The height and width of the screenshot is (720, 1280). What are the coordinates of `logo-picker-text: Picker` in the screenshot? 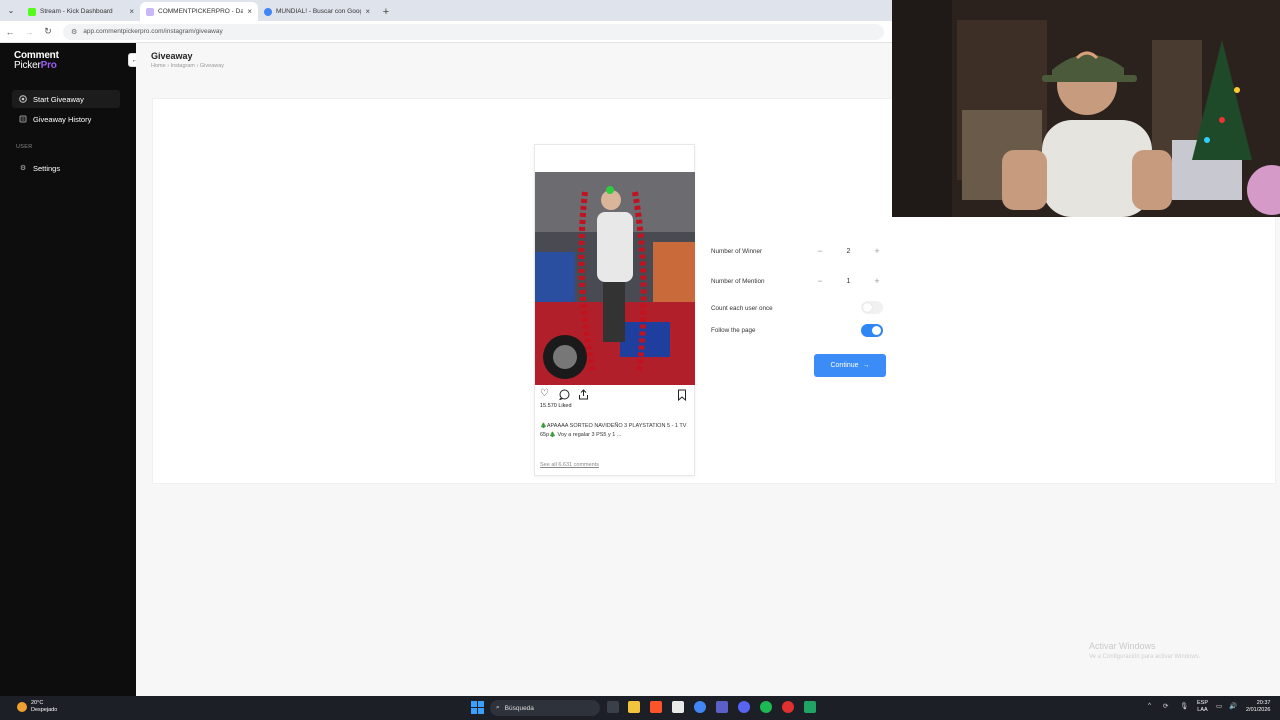 It's located at (27, 65).